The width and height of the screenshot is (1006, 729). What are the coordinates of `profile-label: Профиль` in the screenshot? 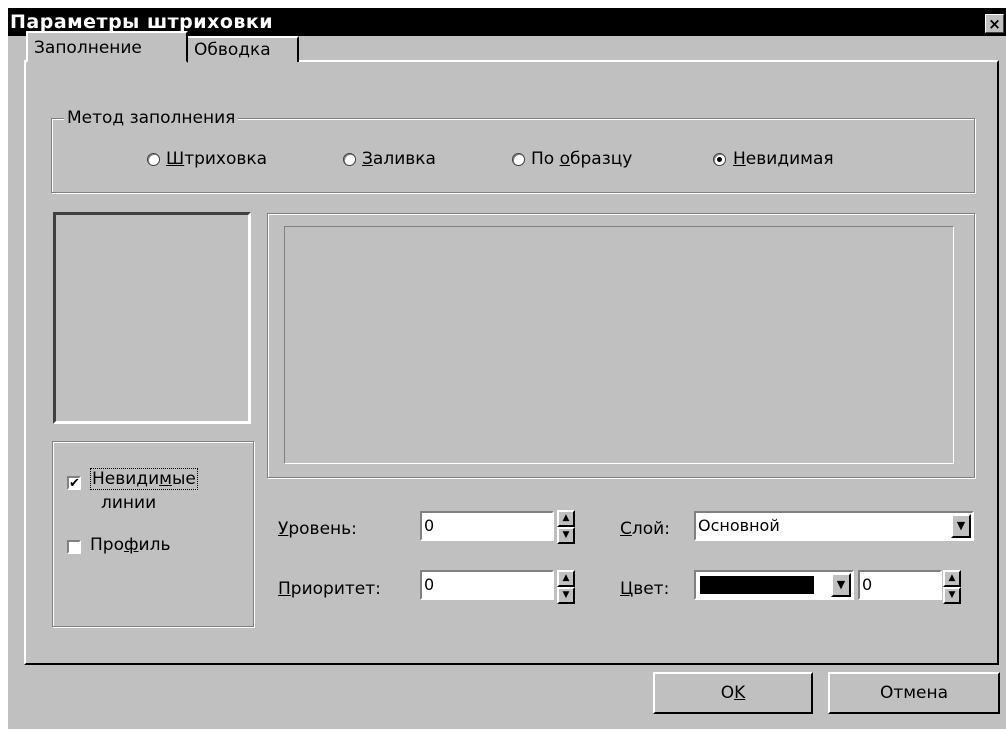 It's located at (130, 545).